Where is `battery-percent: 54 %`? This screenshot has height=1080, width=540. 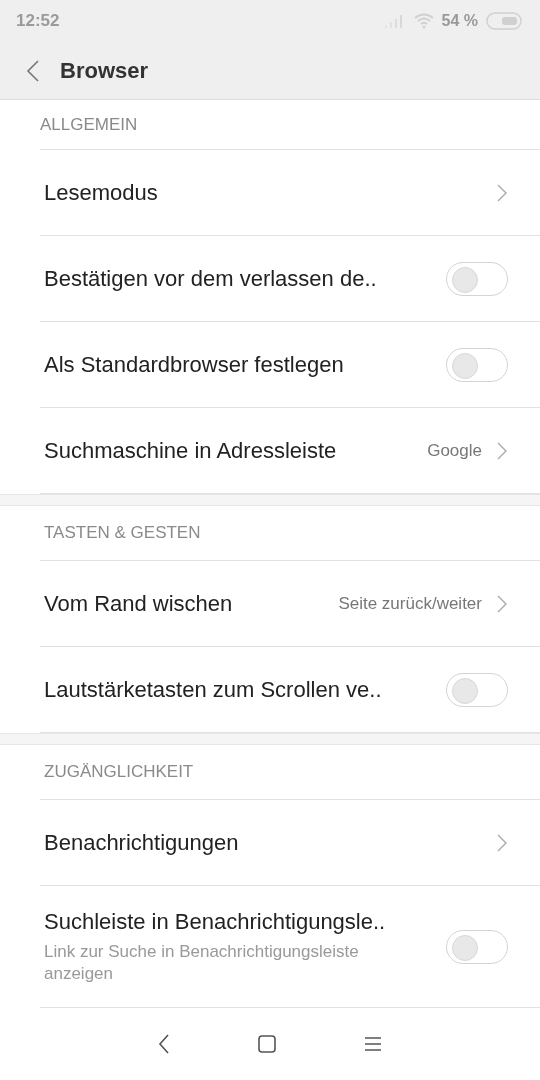
battery-percent: 54 % is located at coordinates (459, 21).